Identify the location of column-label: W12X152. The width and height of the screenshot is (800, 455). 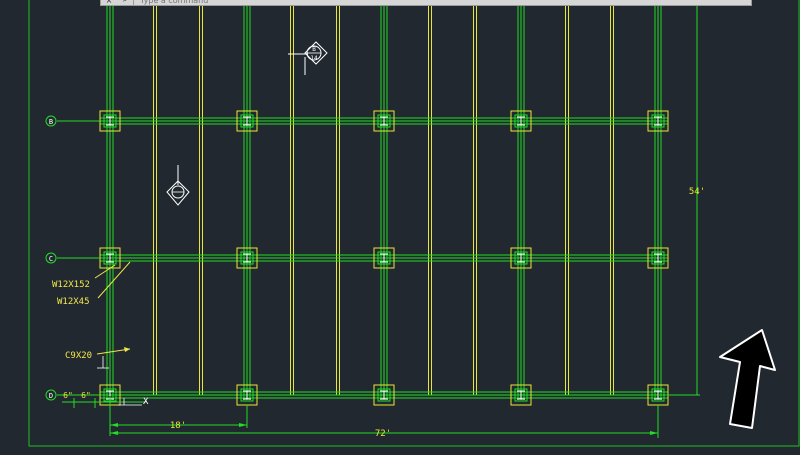
(84, 277).